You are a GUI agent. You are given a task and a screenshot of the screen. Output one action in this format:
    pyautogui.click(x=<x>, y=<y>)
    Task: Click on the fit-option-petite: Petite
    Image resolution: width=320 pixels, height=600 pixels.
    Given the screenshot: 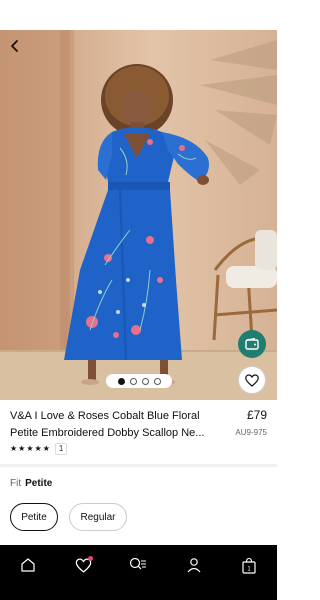 What is the action you would take?
    pyautogui.click(x=34, y=517)
    